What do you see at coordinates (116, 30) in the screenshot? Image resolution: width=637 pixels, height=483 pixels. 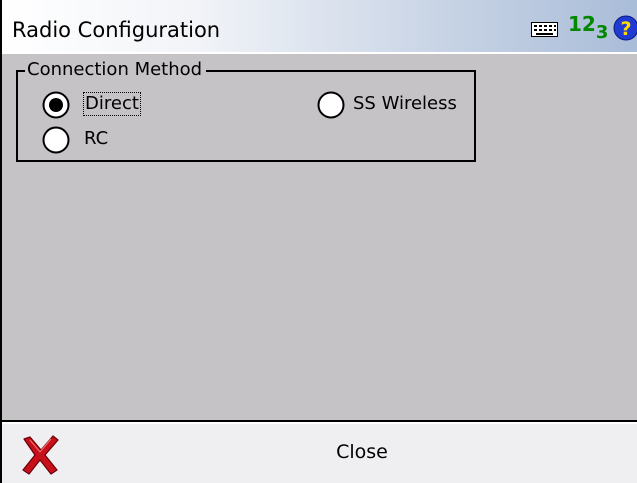 I see `window-title: Radio Configuration` at bounding box center [116, 30].